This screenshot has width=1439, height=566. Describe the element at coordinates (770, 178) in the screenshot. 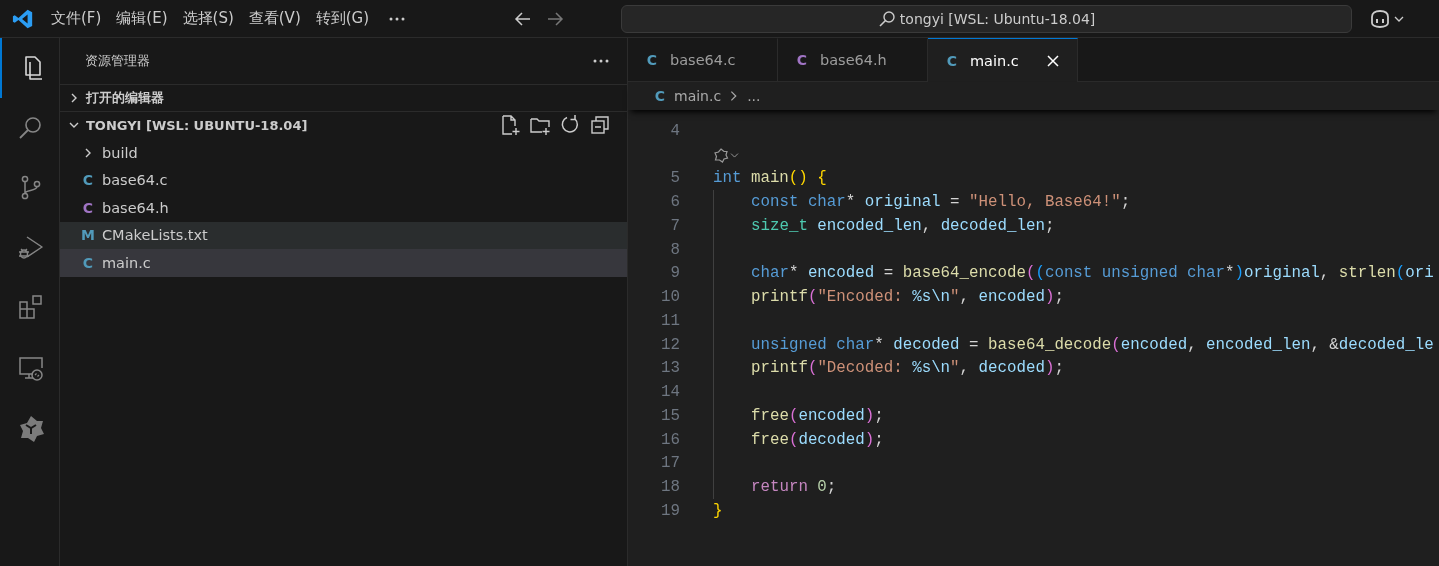

I see `code-line: int main() {` at that location.